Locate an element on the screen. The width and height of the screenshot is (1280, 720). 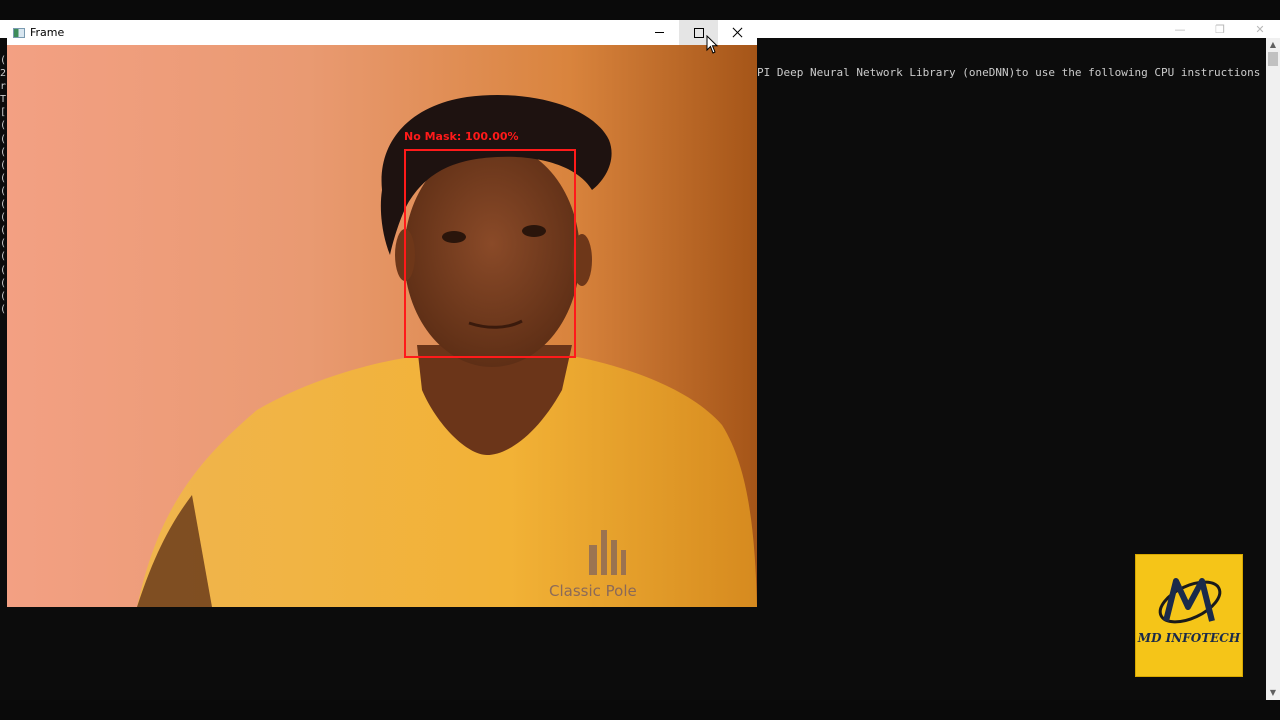
logo-mark-icon is located at coordinates (1190, 601).